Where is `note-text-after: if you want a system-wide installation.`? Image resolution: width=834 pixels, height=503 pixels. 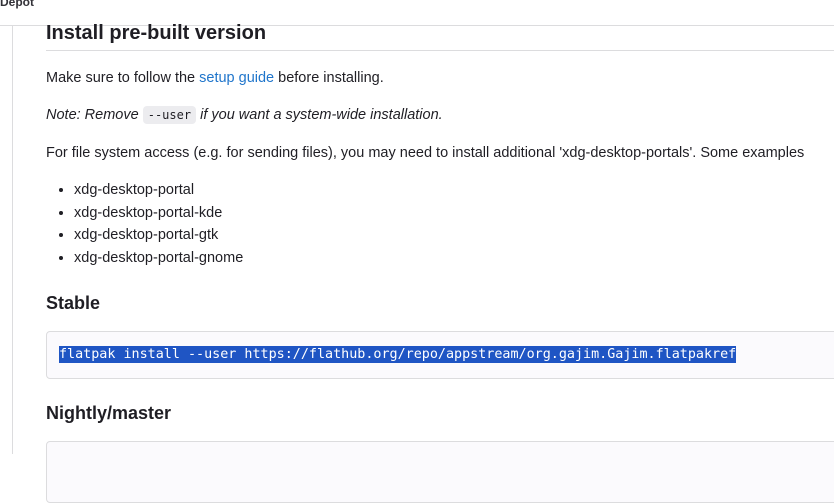
note-text-after: if you want a system-wide installation. is located at coordinates (319, 115).